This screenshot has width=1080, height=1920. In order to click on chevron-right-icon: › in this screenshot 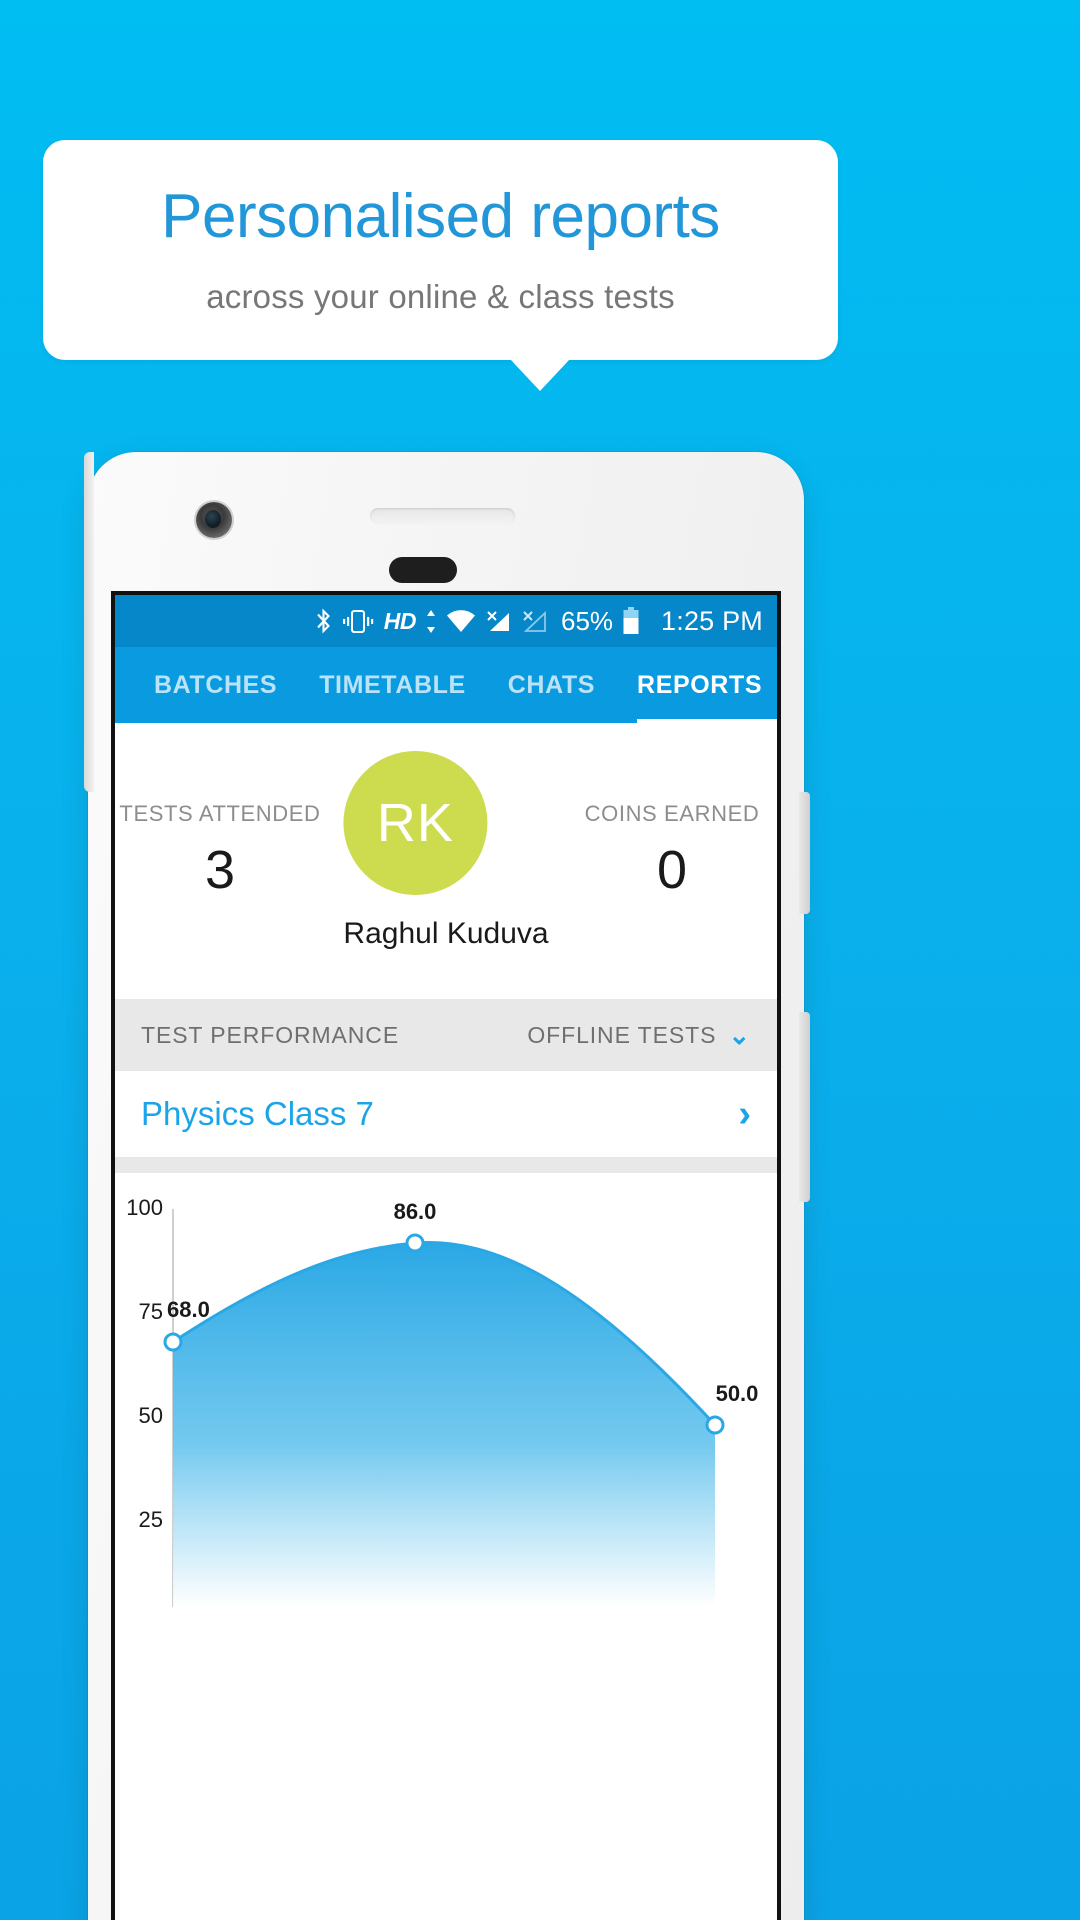, I will do `click(744, 1114)`.